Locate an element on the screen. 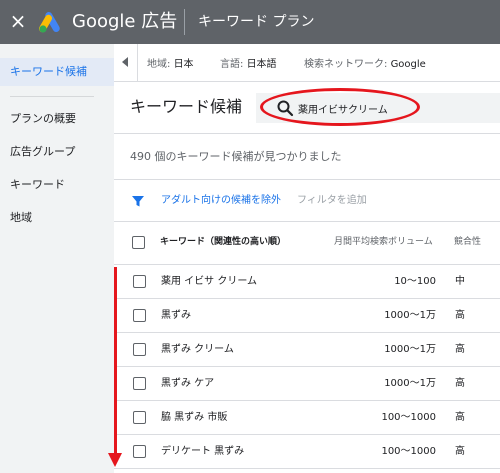 Image resolution: width=500 pixels, height=473 pixels. annotation-arrow-shaft is located at coordinates (115, 362).